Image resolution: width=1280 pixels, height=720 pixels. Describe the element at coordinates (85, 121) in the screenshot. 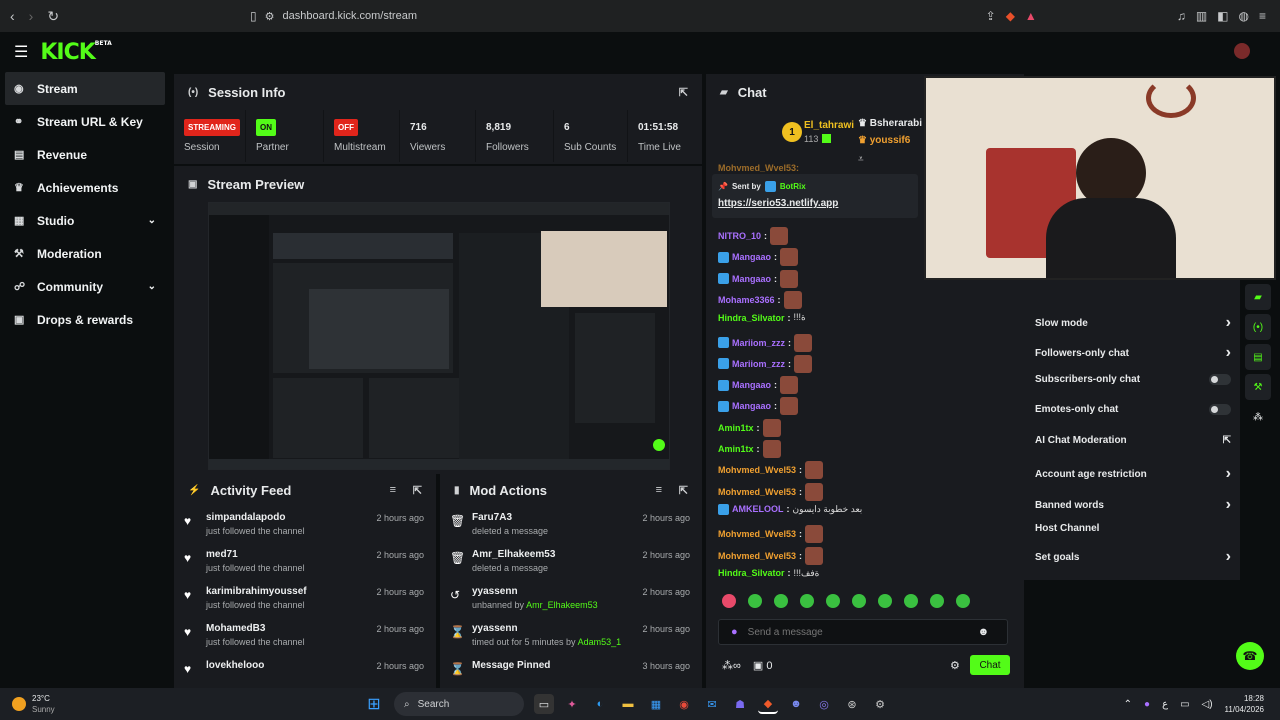

I see `sidebar-item-stream-url: ⚭ Stream URL & Key` at that location.